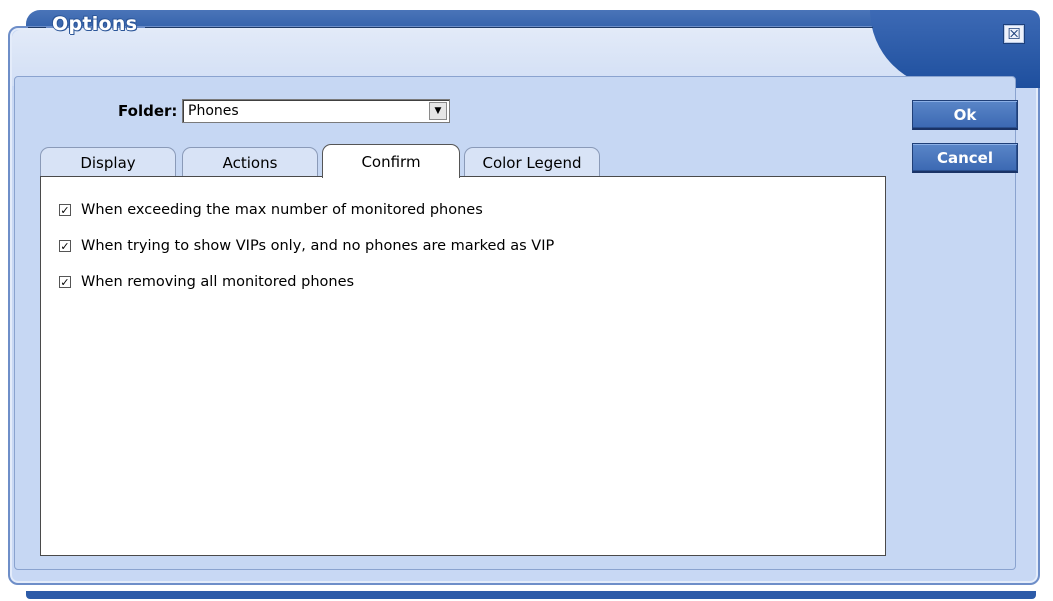 This screenshot has width=1053, height=601. I want to click on tab-display-label: Display, so click(108, 162).